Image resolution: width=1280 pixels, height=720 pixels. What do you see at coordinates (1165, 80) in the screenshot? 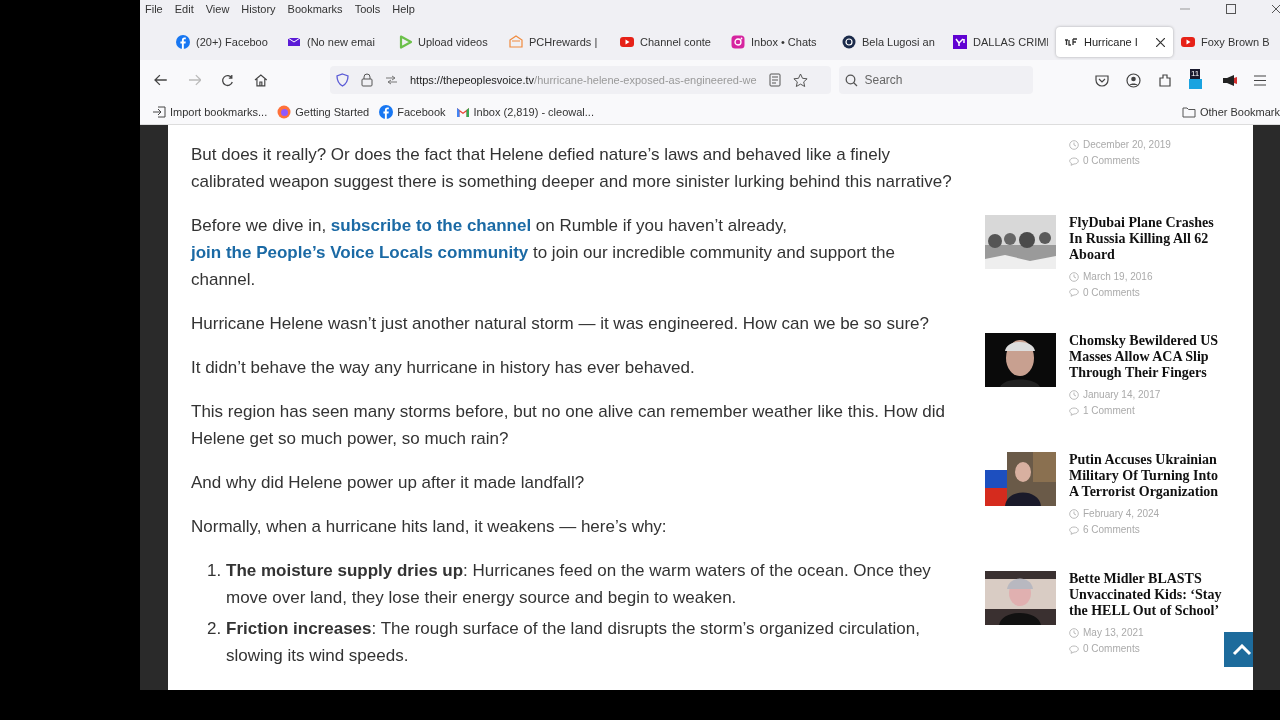
I see `extensions-icon` at bounding box center [1165, 80].